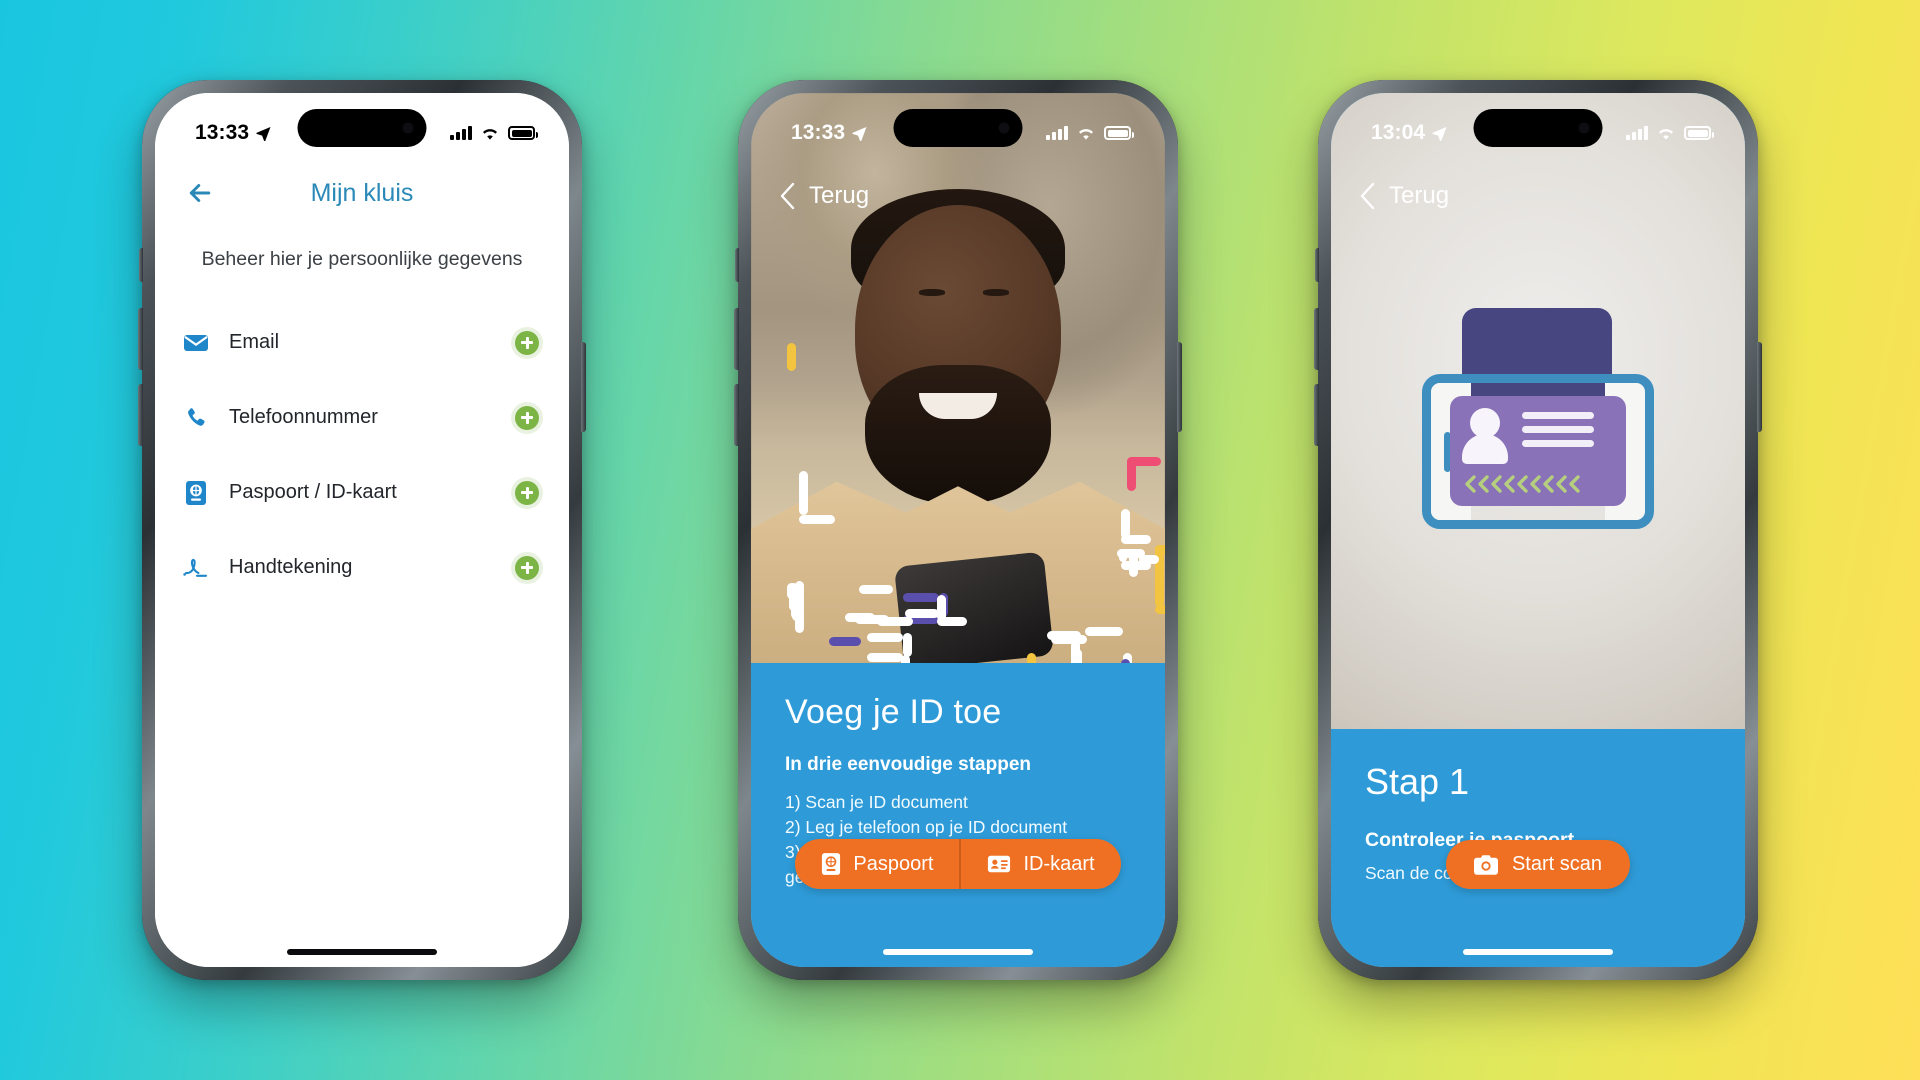 The image size is (1920, 1080). I want to click on action-buttons-3: Start scan, so click(1538, 864).